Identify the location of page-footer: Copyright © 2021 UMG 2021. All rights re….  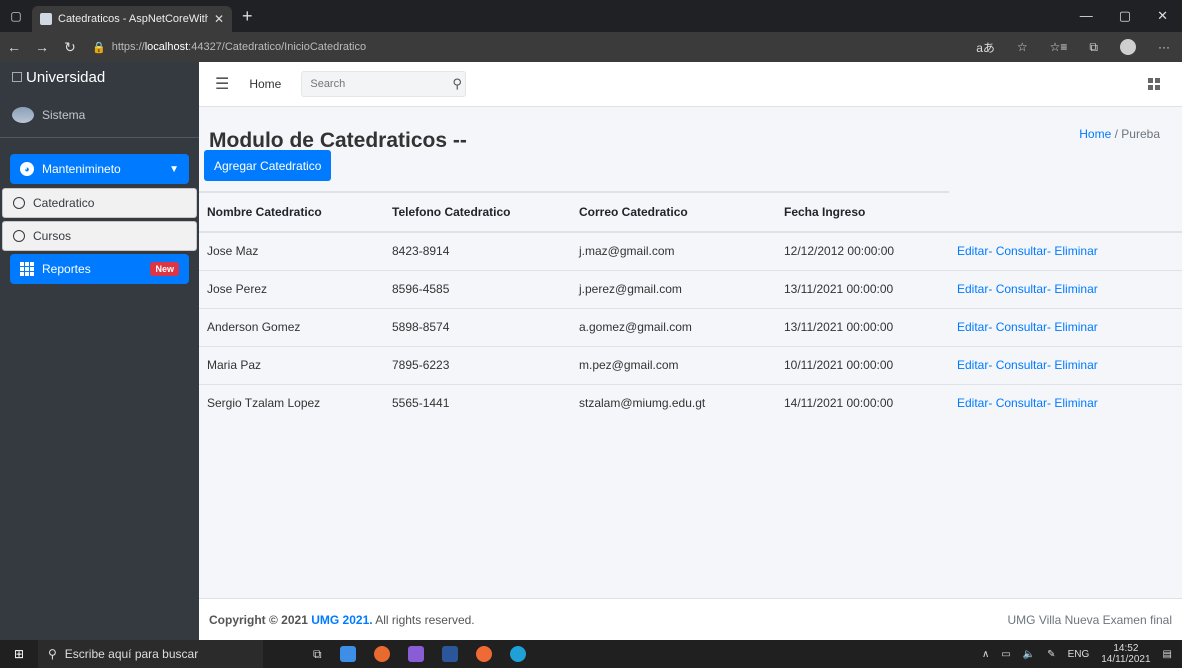
(690, 619).